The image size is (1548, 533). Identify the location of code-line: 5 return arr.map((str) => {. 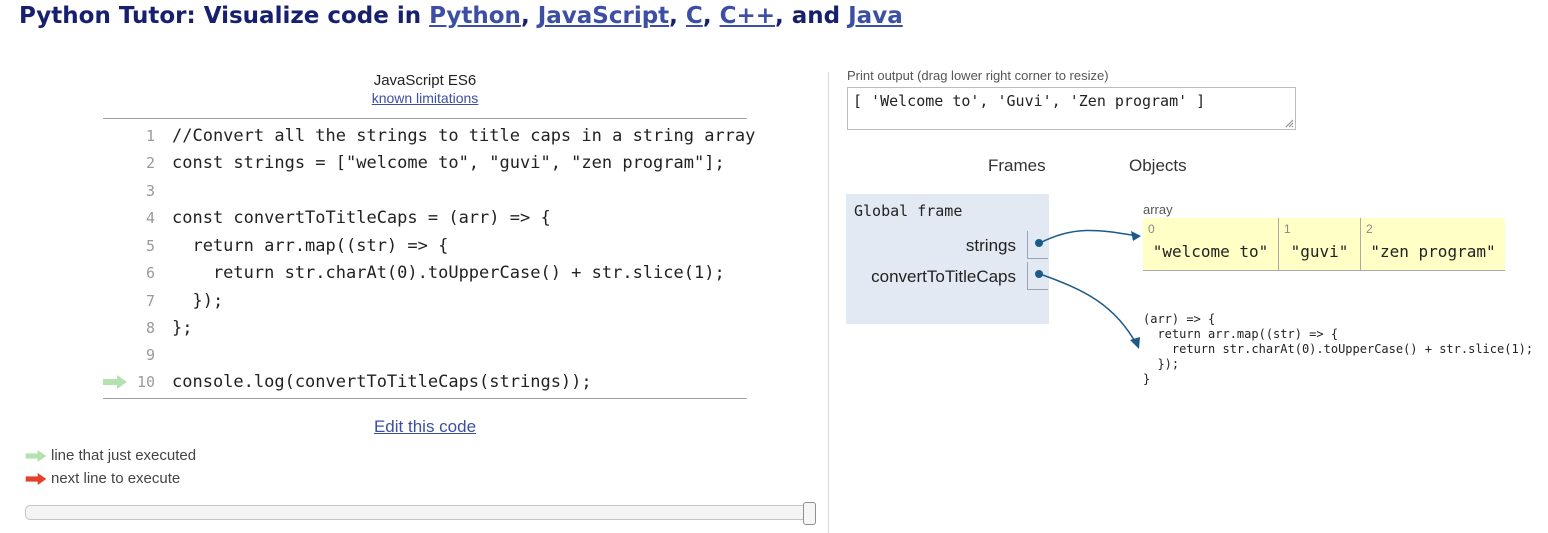
(425, 246).